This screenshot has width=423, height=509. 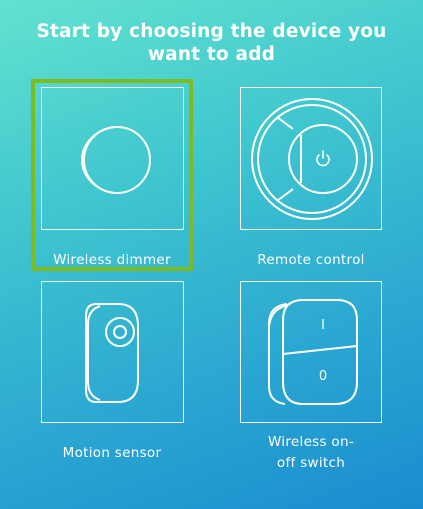 What do you see at coordinates (323, 158) in the screenshot?
I see `power-icon` at bounding box center [323, 158].